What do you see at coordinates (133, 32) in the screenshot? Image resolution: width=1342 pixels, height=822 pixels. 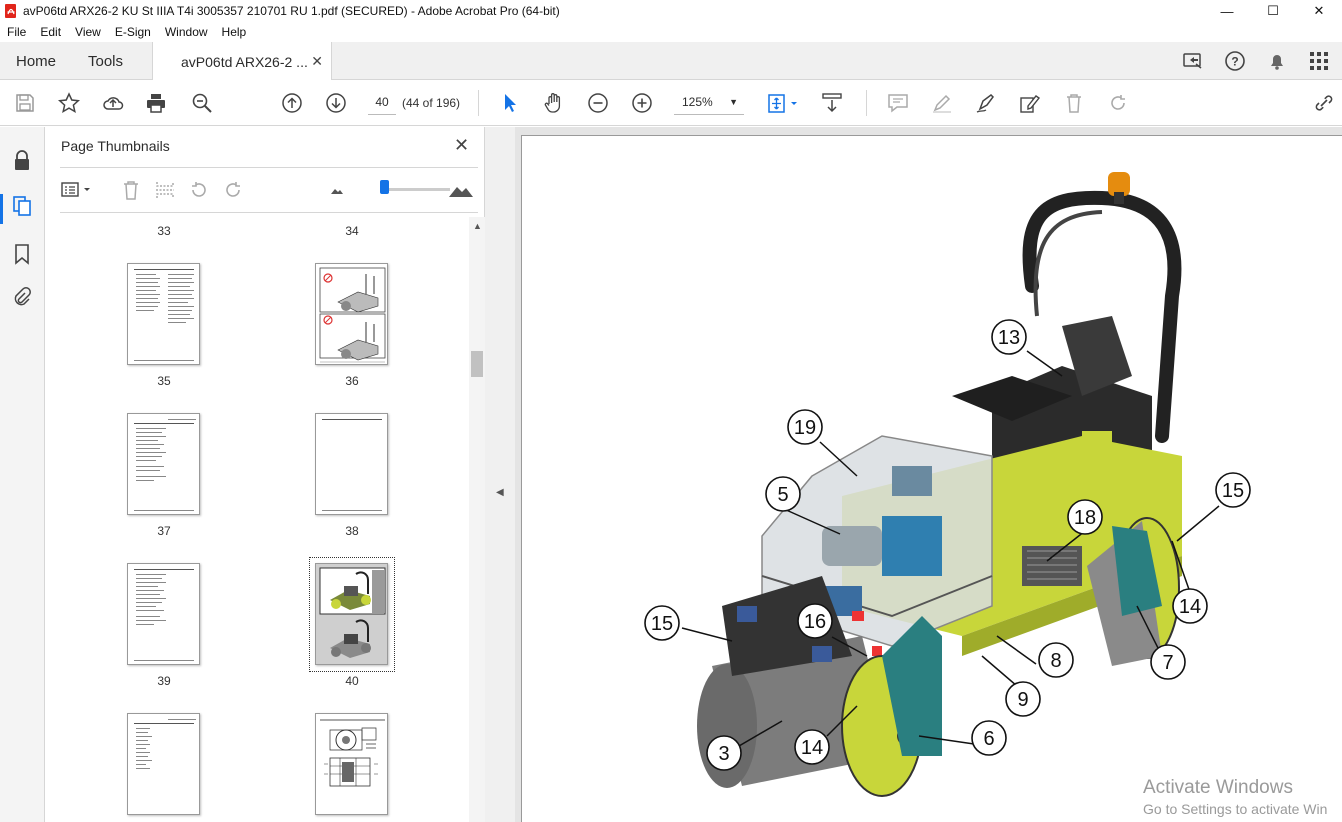 I see `menu-esign: E-Sign` at bounding box center [133, 32].